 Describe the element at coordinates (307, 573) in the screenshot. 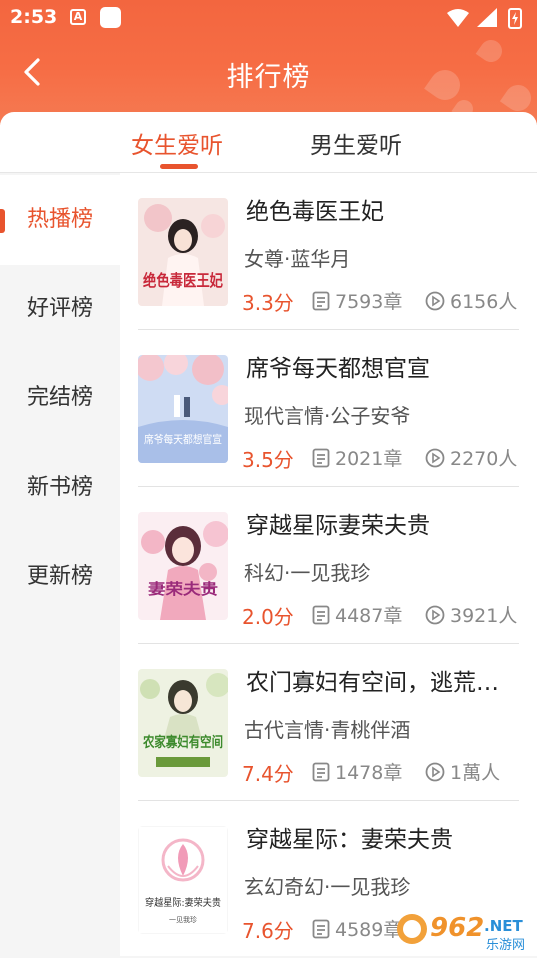

I see `book-author: 科幻·一见我珍` at that location.